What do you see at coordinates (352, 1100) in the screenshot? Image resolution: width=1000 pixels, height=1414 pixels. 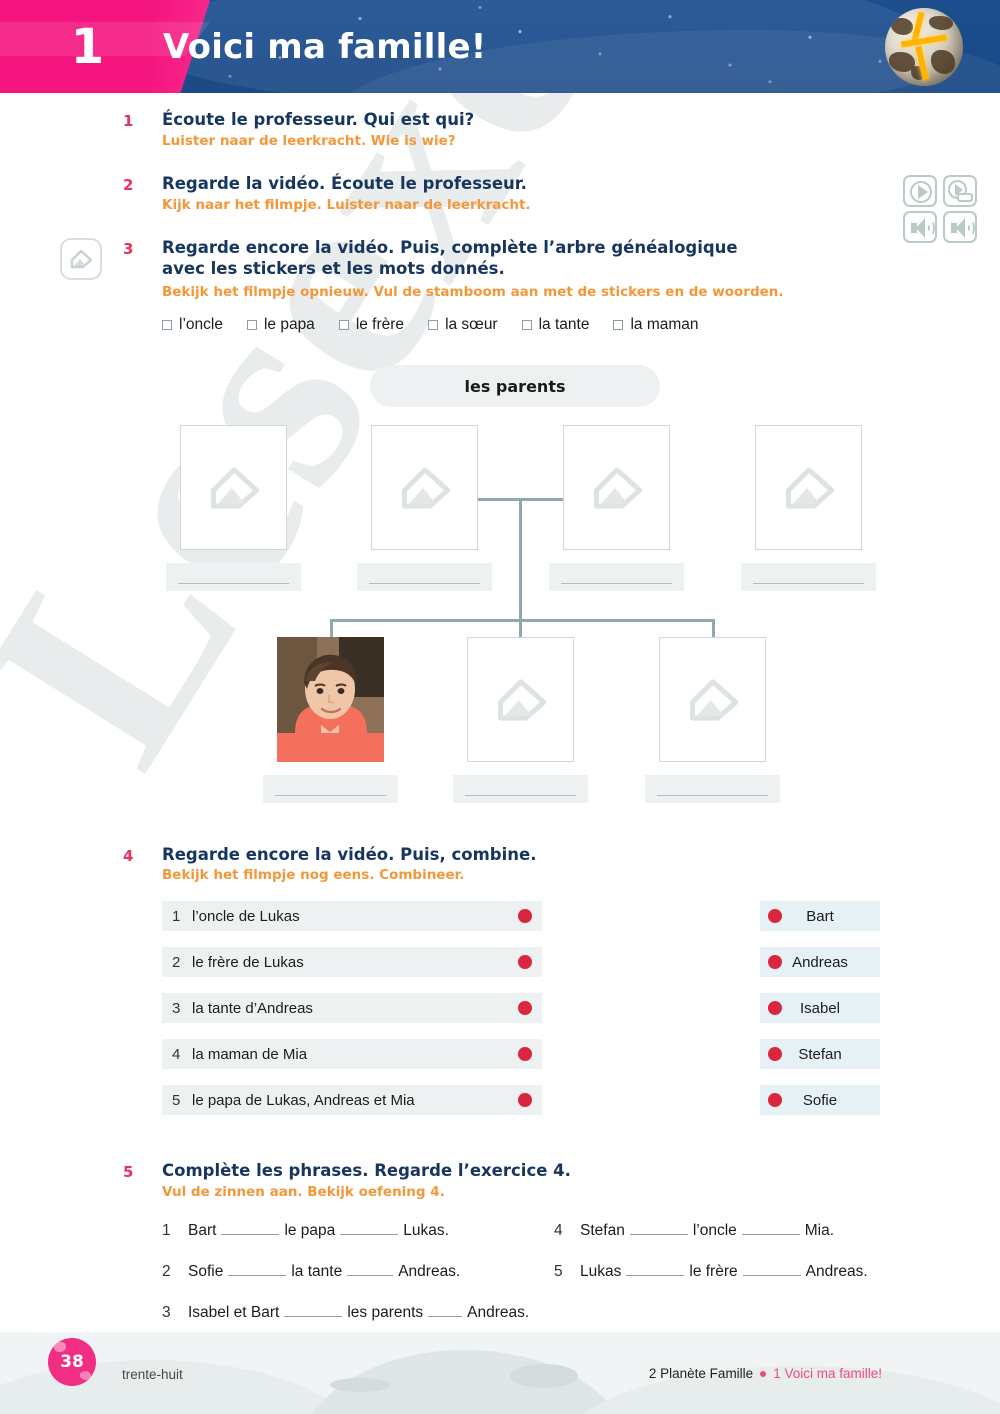 I see `matching-item: 5 le papa de Lukas, Andreas et Mia` at bounding box center [352, 1100].